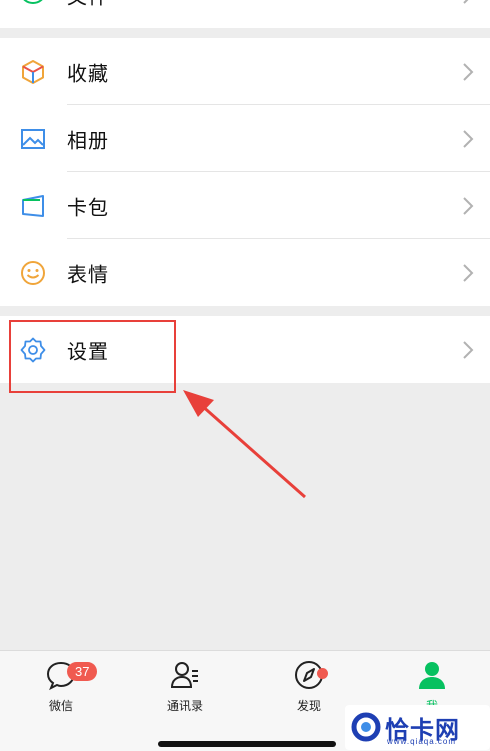  Describe the element at coordinates (422, 741) in the screenshot. I see `watermark-url: www.qiaqa.com` at that location.